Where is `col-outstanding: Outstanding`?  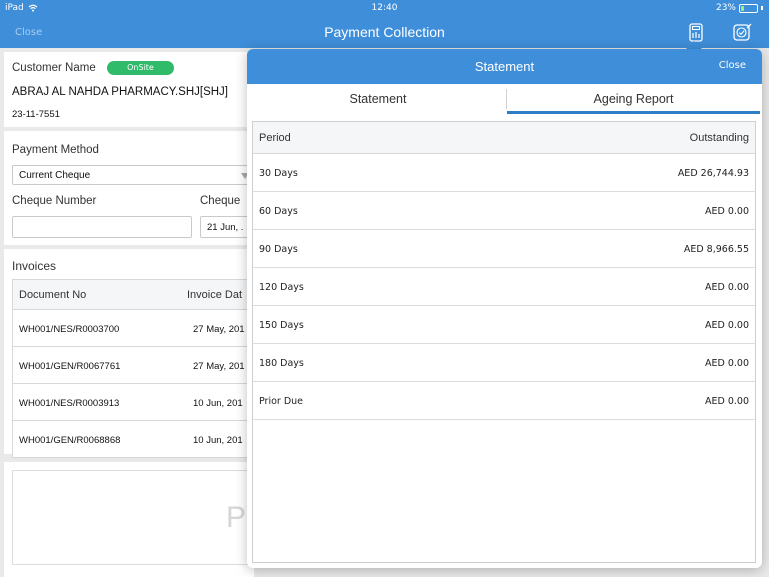 col-outstanding: Outstanding is located at coordinates (719, 138).